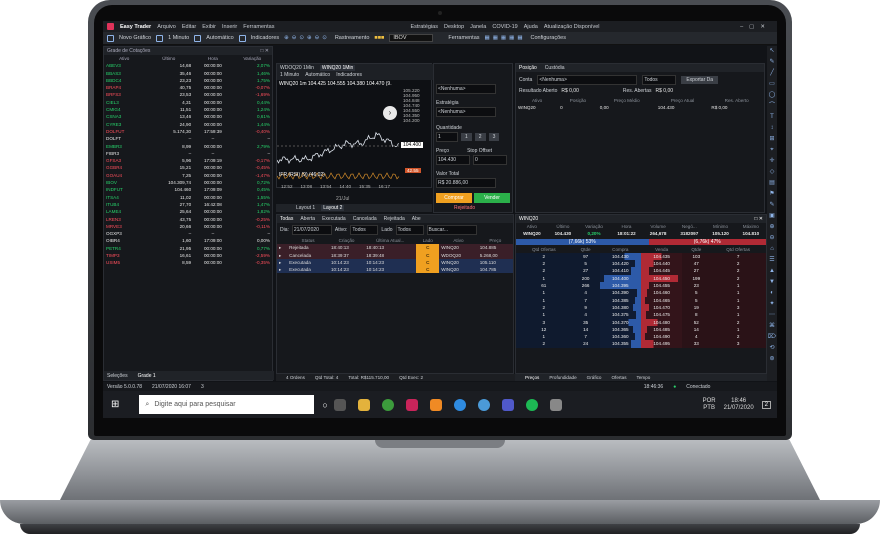 This screenshot has width=880, height=550. Describe the element at coordinates (147, 376) in the screenshot. I see `tab-grid-1: Grade 1` at that location.